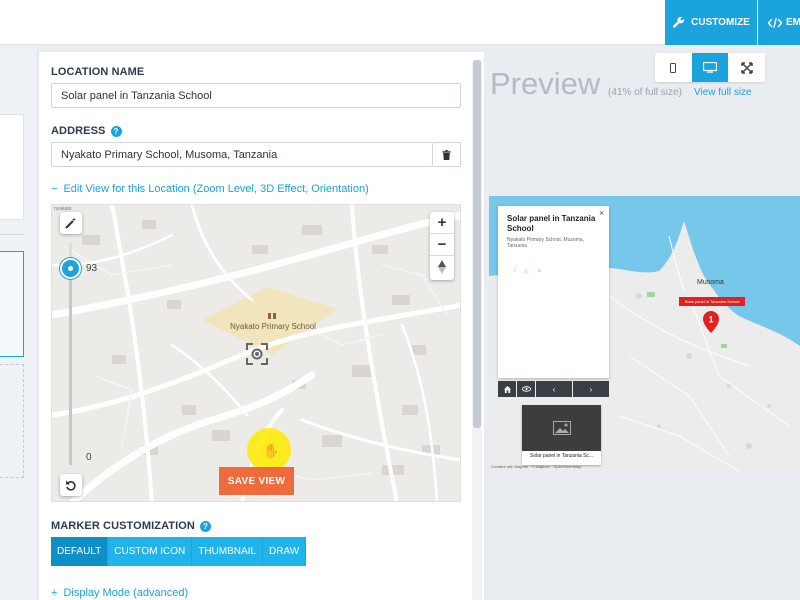 This screenshot has width=800, height=600. Describe the element at coordinates (273, 326) in the screenshot. I see `school-map-label: Nyakato Primary School` at that location.